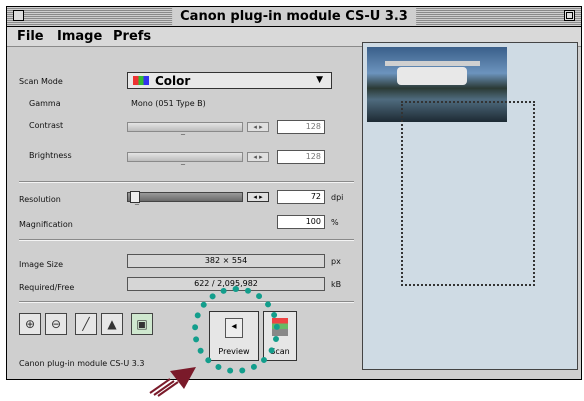  What do you see at coordinates (46, 125) in the screenshot?
I see `contrast-label: Contrast` at bounding box center [46, 125].